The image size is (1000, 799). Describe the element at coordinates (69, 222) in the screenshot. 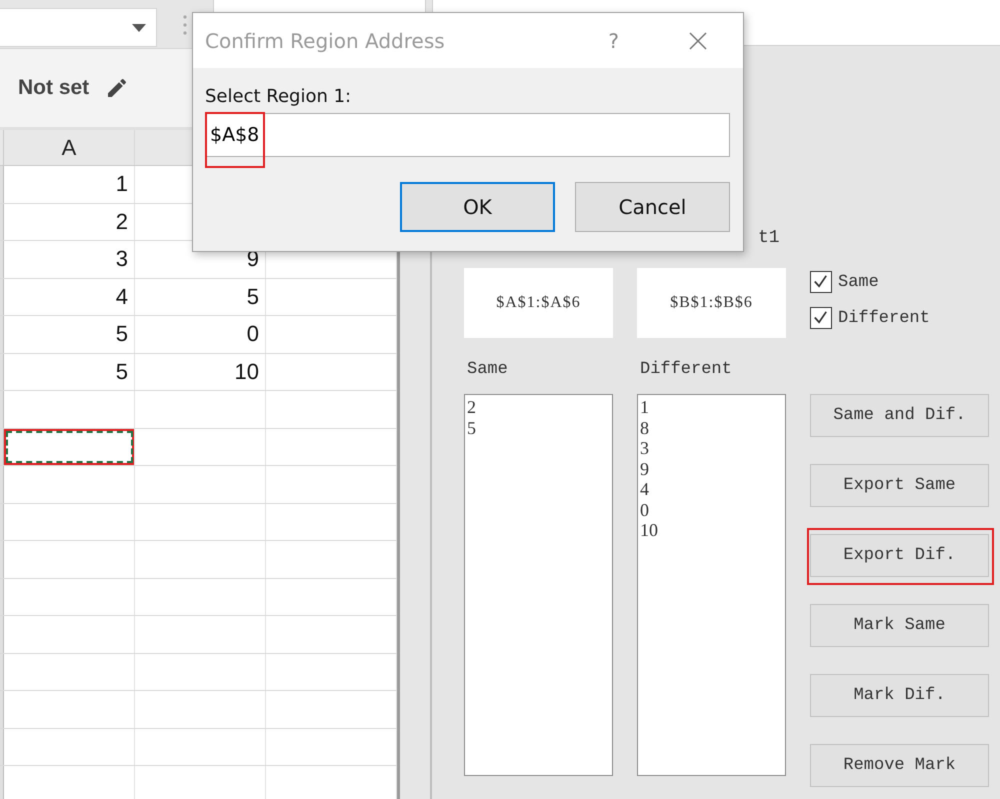

I see `table-cell: 2` at that location.